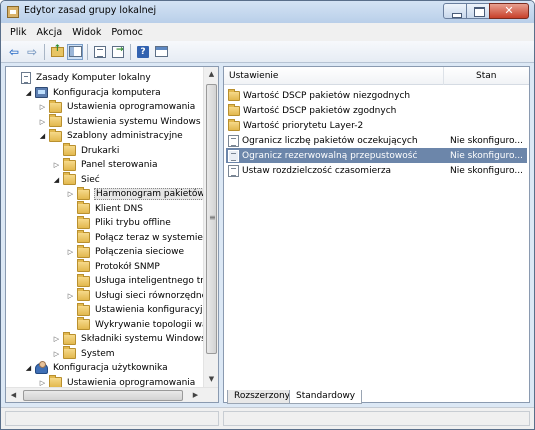 This screenshot has width=535, height=430. I want to click on tree-horizontal-scrollbar: ◀ ▶, so click(112, 394).